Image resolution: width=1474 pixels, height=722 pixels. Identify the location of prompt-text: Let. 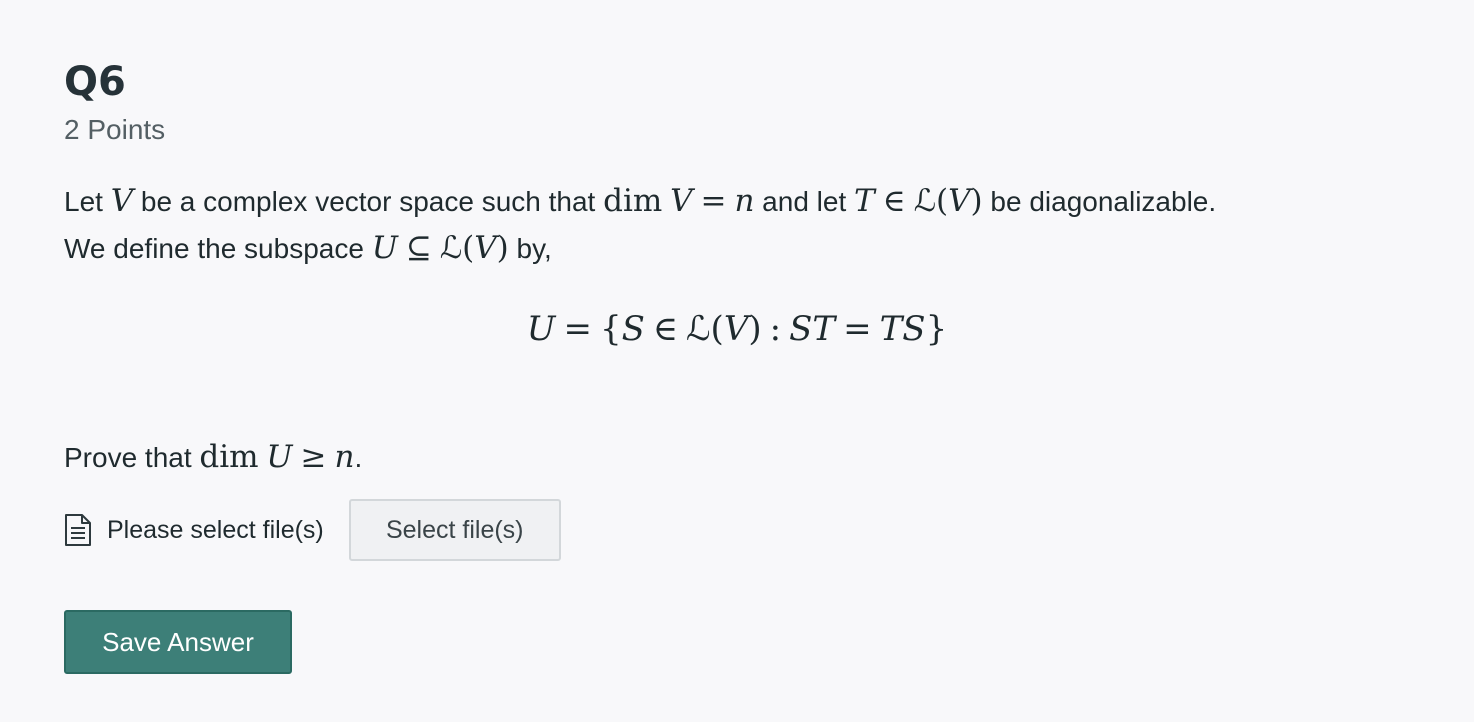
(87, 201).